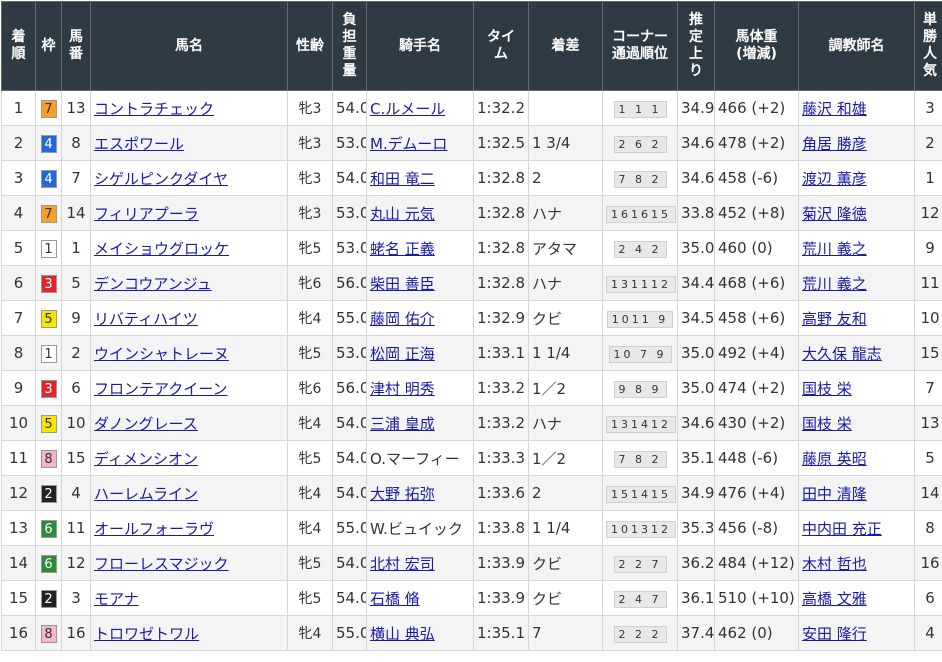  What do you see at coordinates (834, 109) in the screenshot?
I see `trainer-link: 藤沢 和雄` at bounding box center [834, 109].